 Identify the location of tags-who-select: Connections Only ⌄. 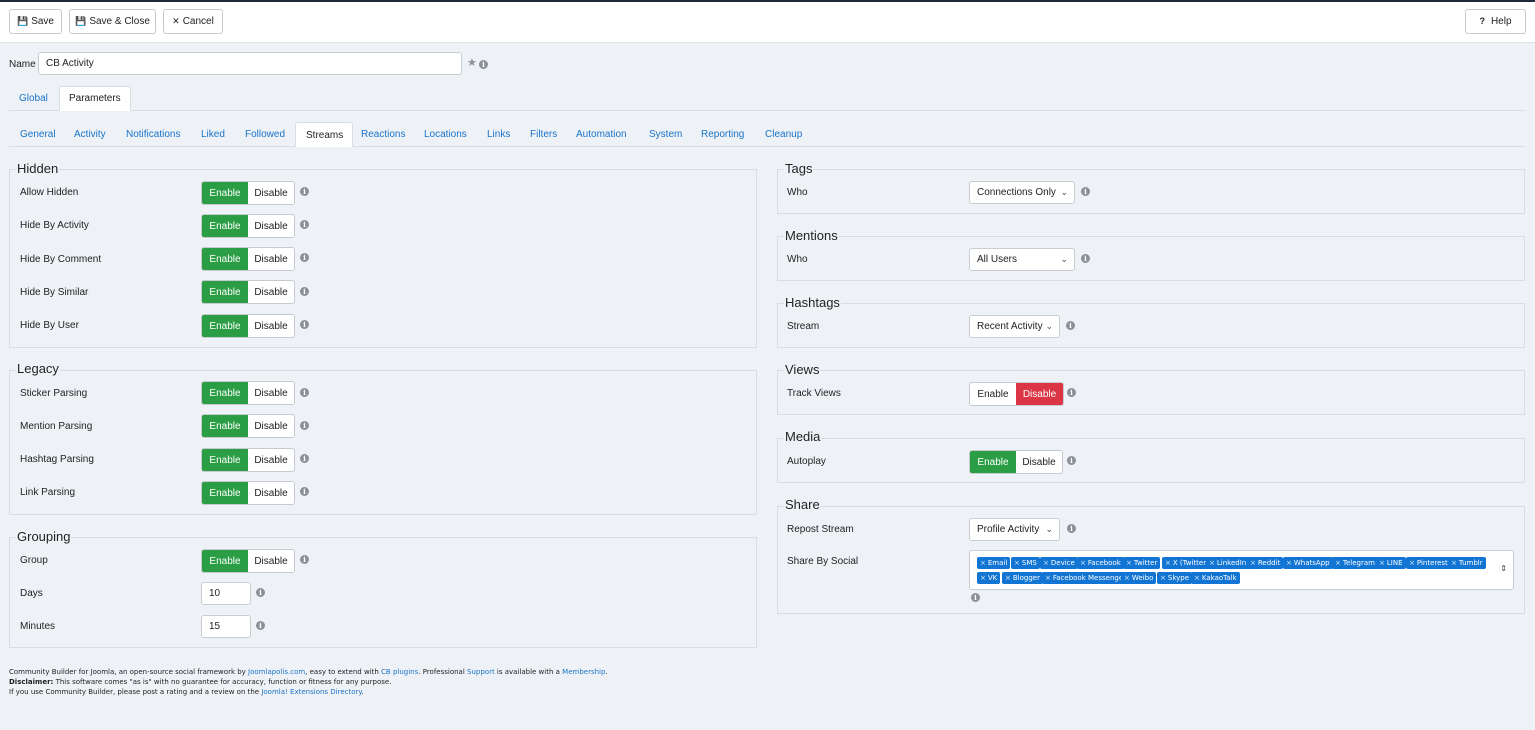
(1022, 192).